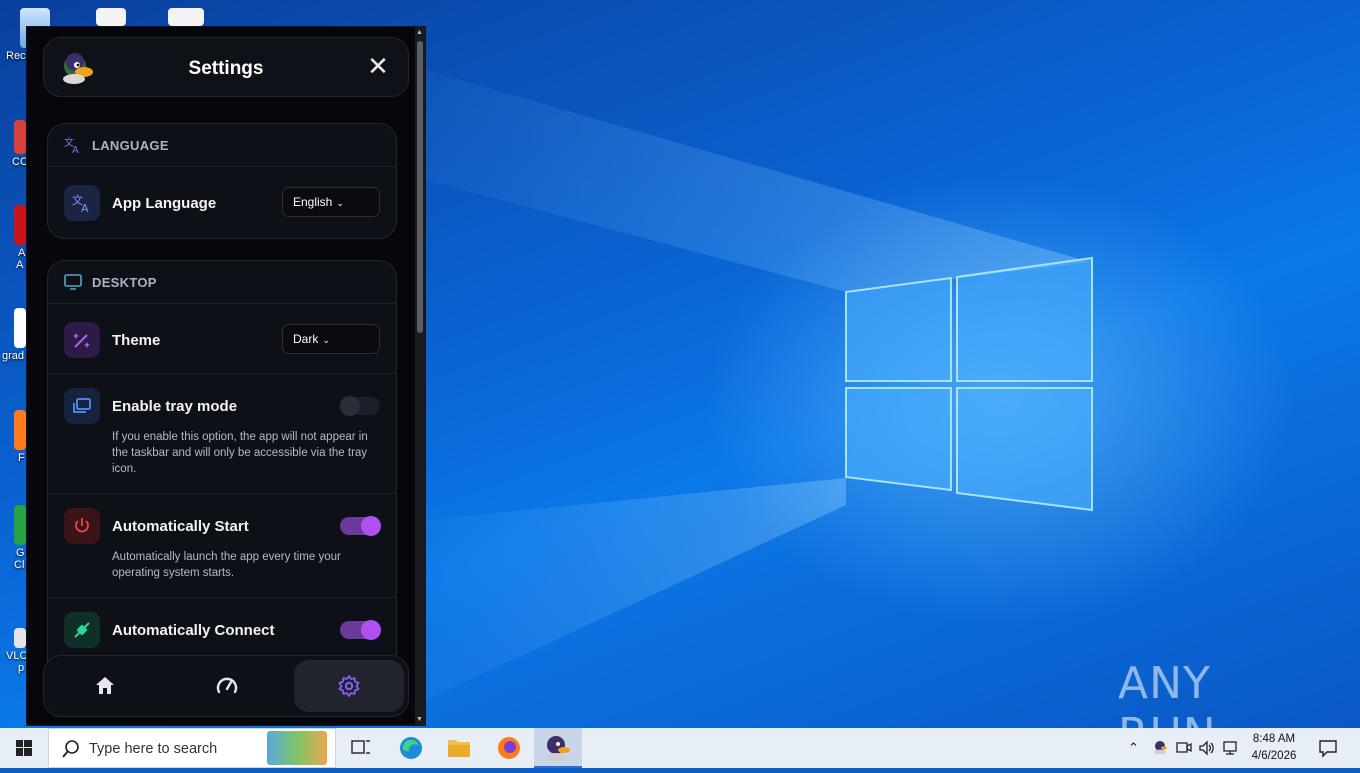 The height and width of the screenshot is (773, 1360). I want to click on theme-select: Dark ⌄, so click(331, 339).